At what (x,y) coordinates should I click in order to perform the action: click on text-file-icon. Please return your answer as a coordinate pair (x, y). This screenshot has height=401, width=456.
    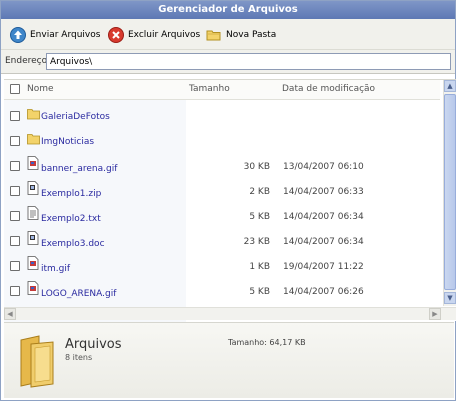
    Looking at the image, I should click on (33, 213).